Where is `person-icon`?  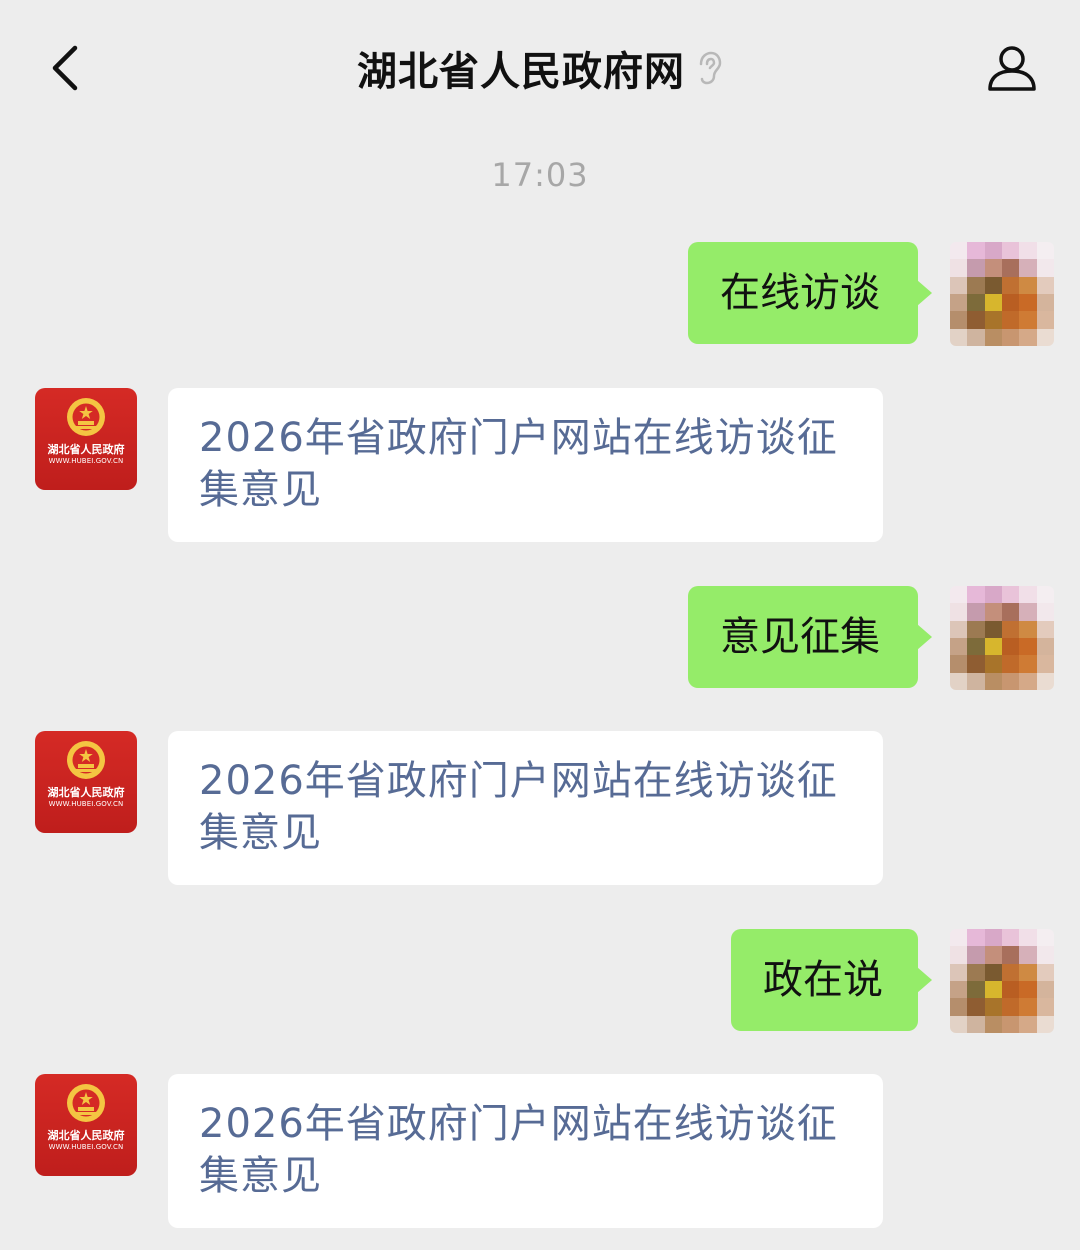
person-icon is located at coordinates (1012, 68).